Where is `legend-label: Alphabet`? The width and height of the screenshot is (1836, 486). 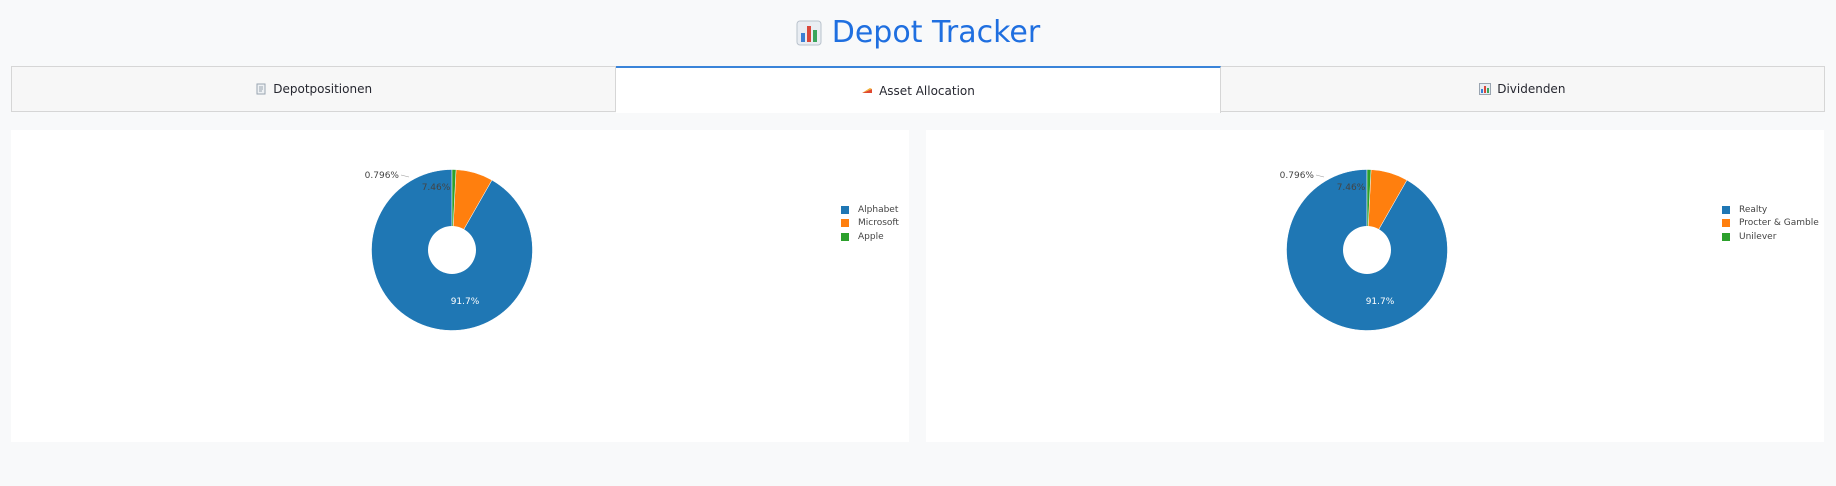
legend-label: Alphabet is located at coordinates (878, 209).